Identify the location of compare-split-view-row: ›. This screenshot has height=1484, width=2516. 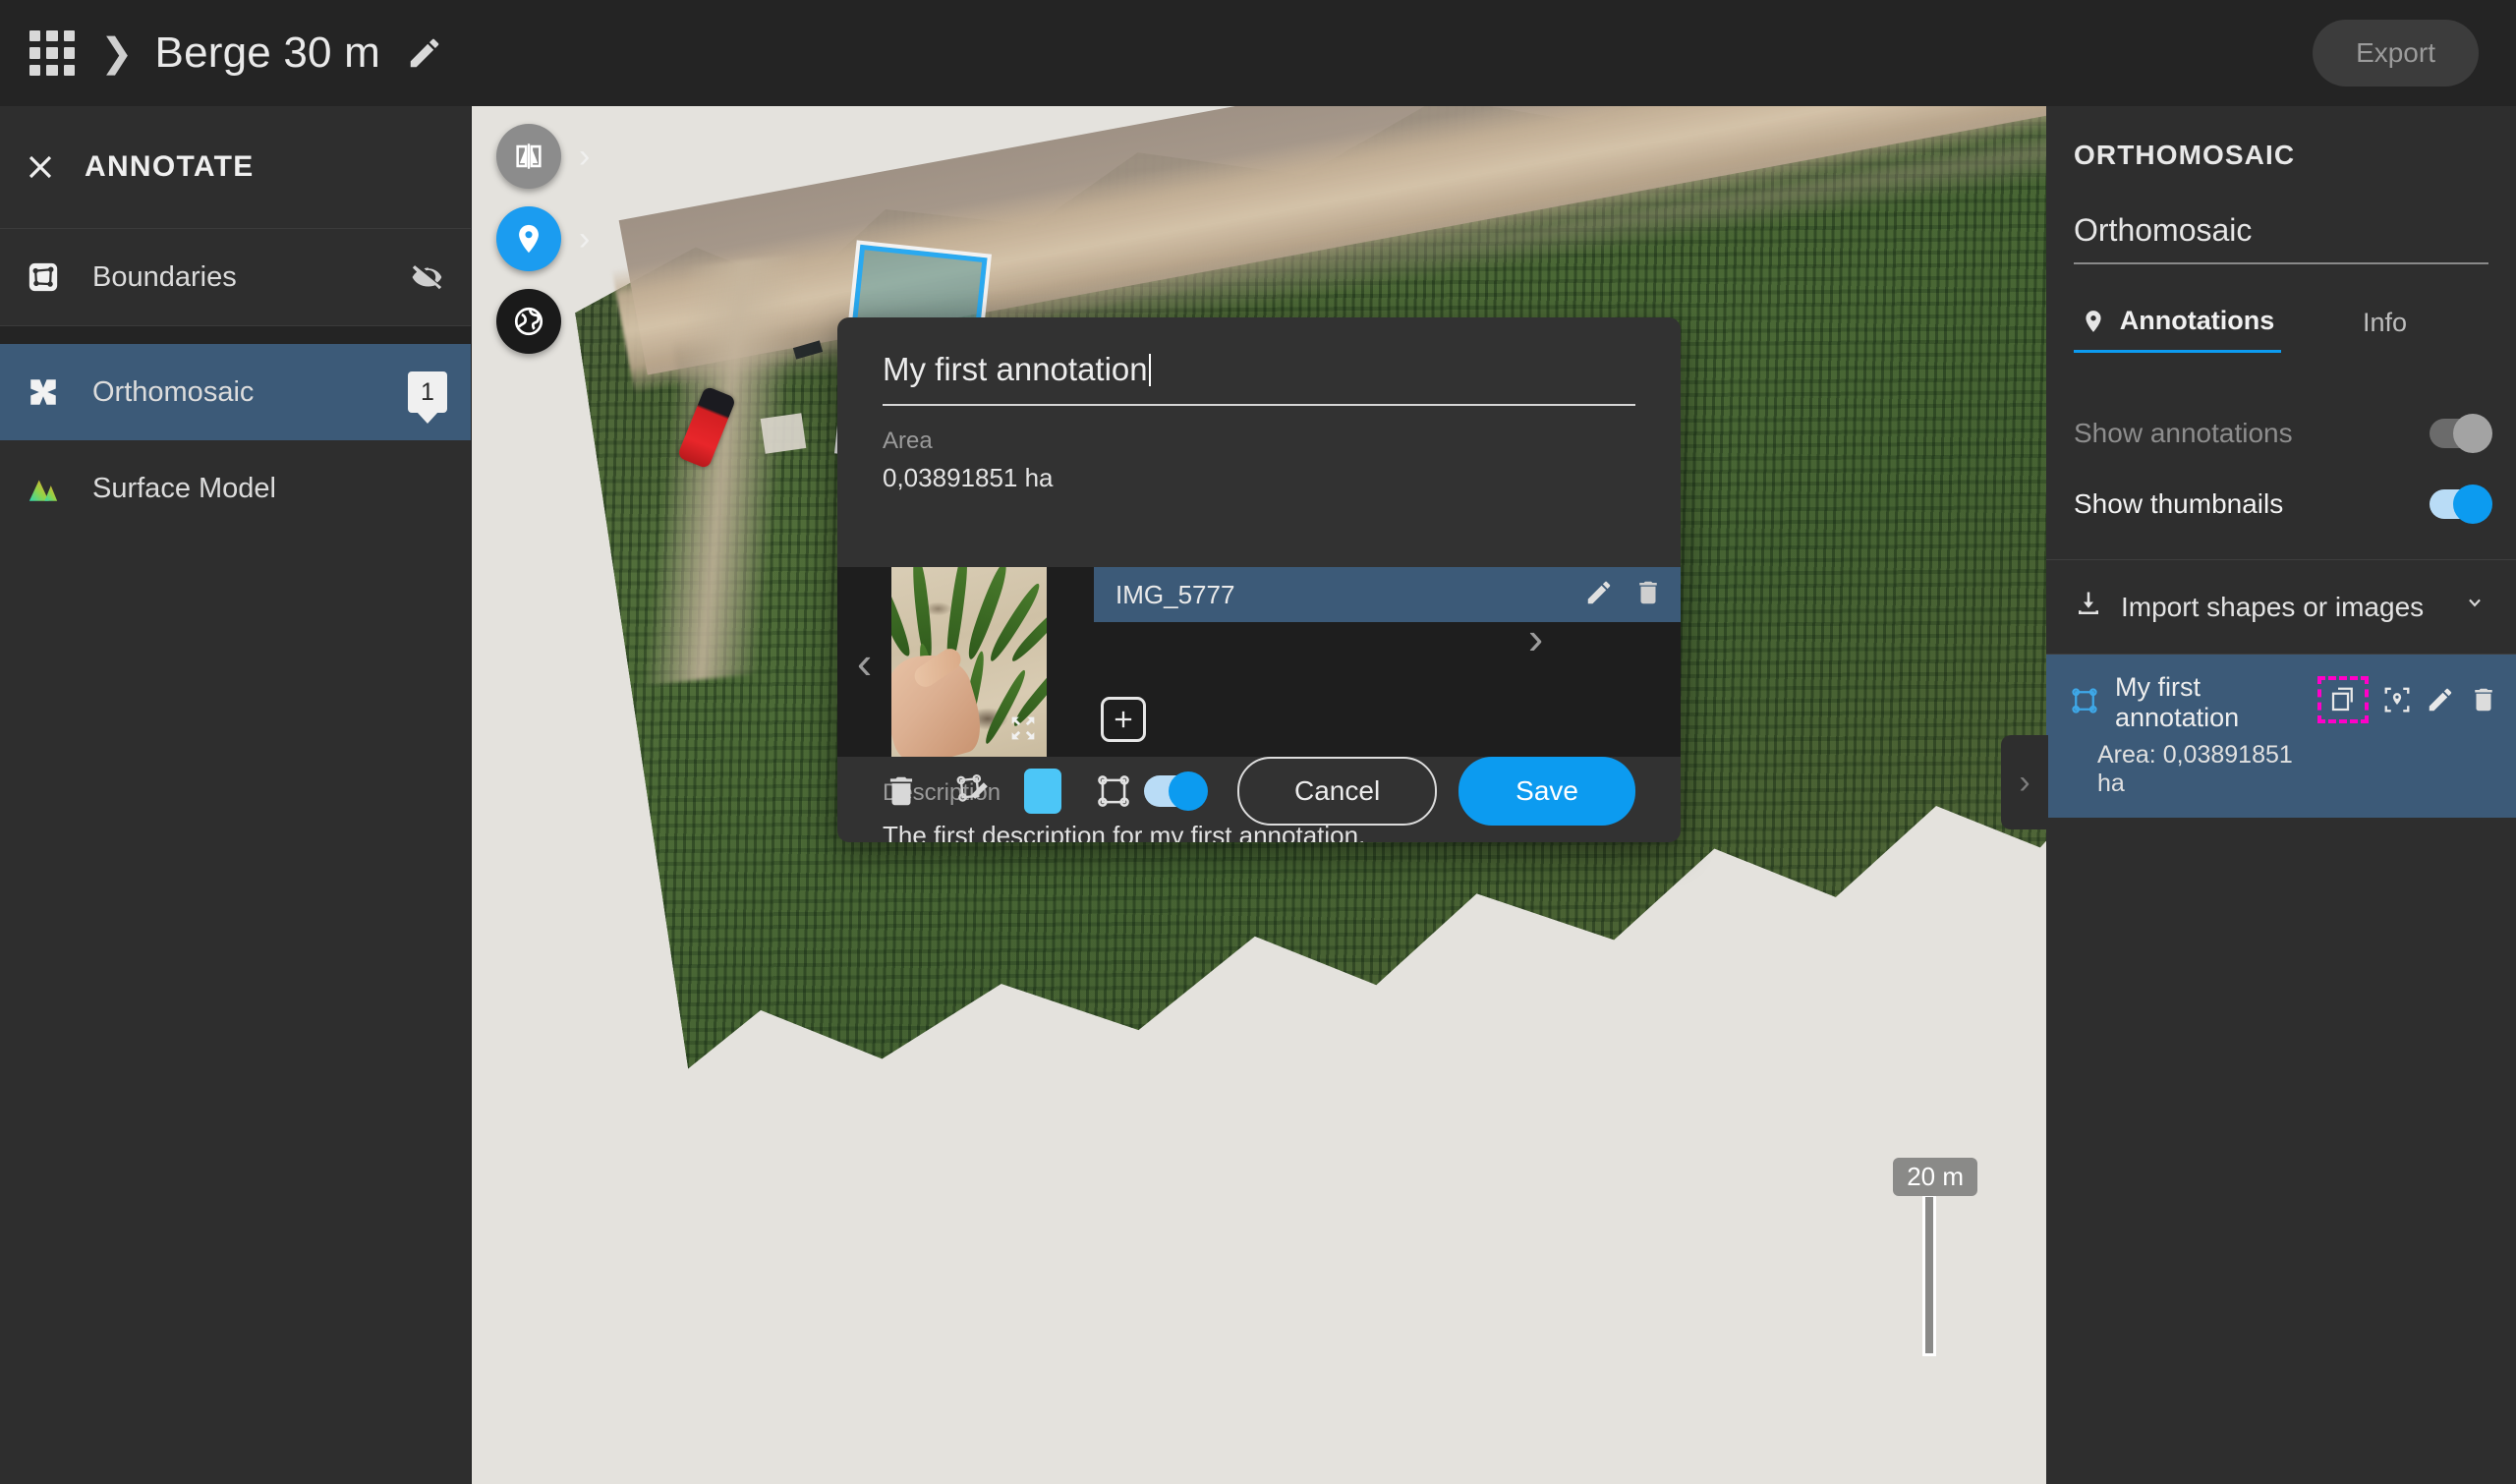
(543, 156).